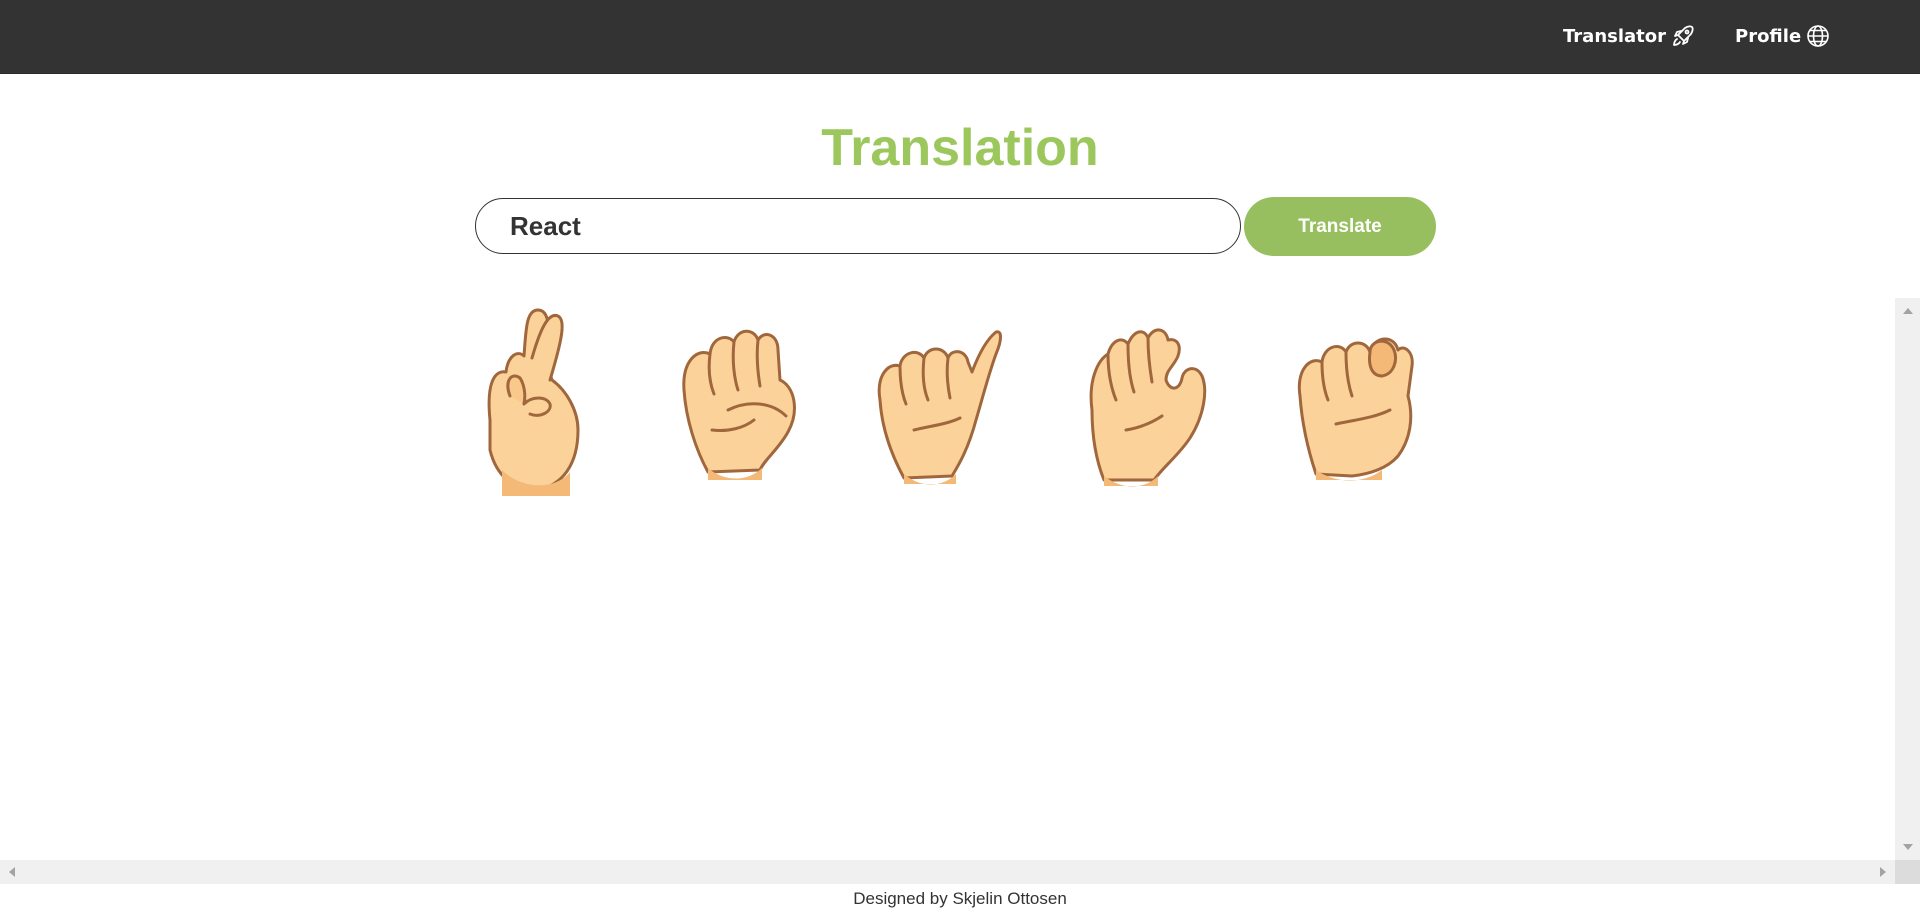 Image resolution: width=1920 pixels, height=912 pixels. Describe the element at coordinates (1883, 872) in the screenshot. I see `scroll-right-arrow-icon` at that location.